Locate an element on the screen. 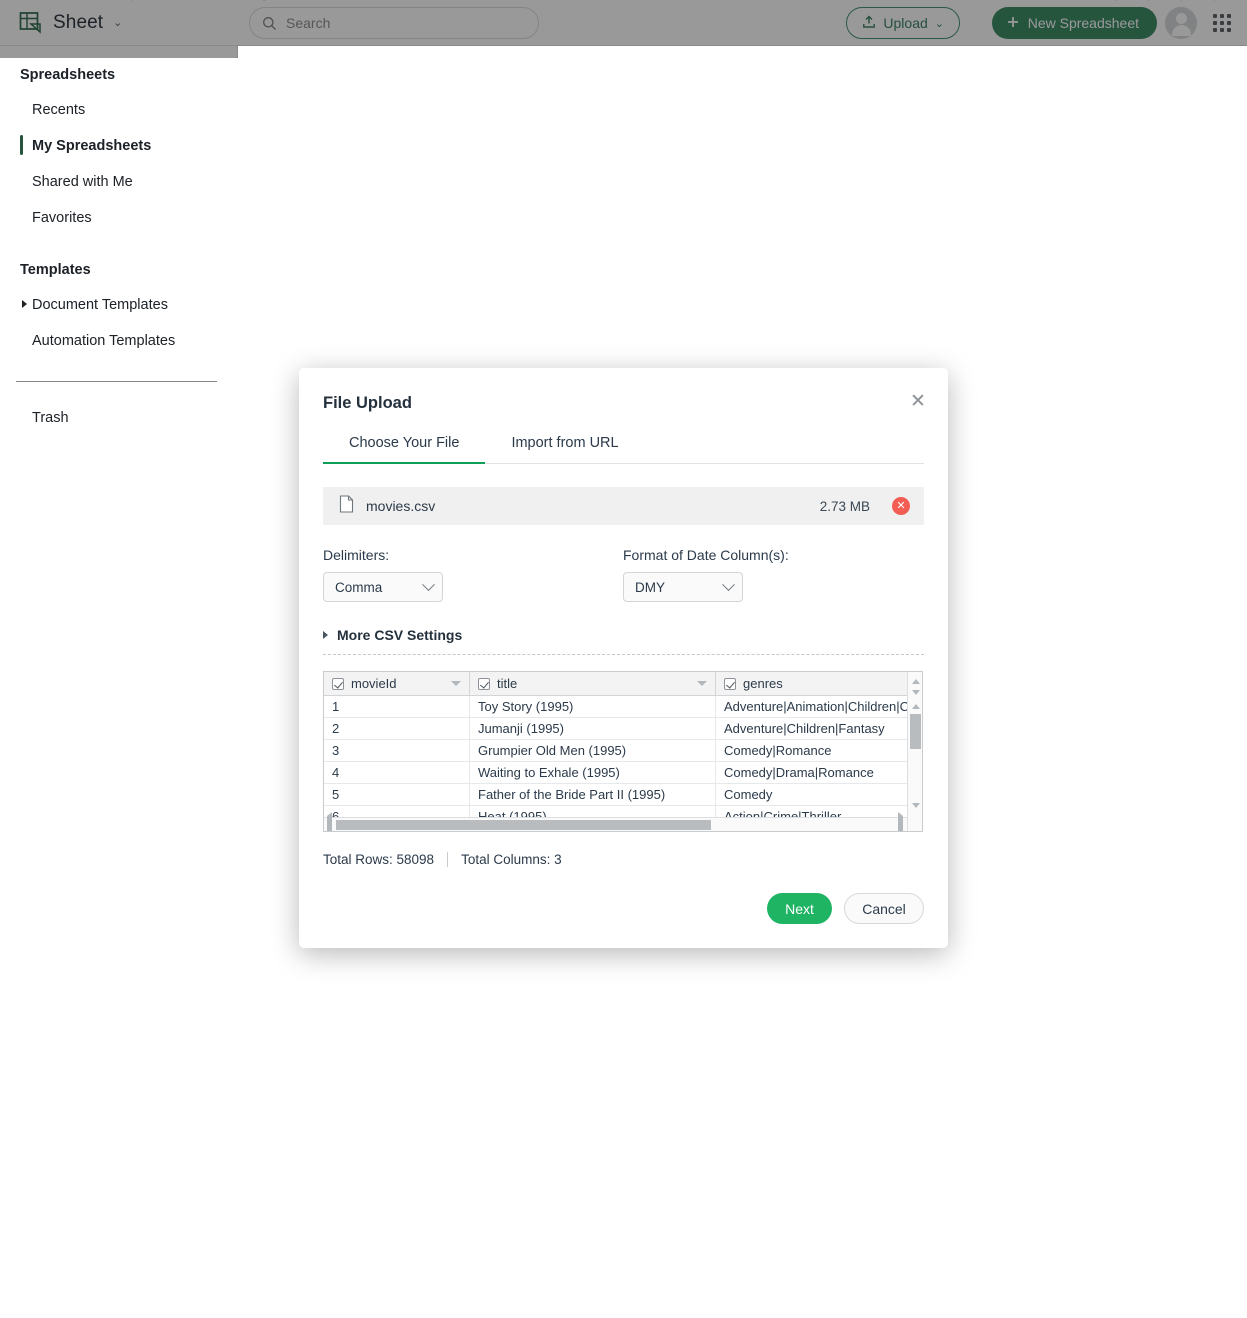  sidebar-item-automation-templates: Automation Templates is located at coordinates (118, 341).